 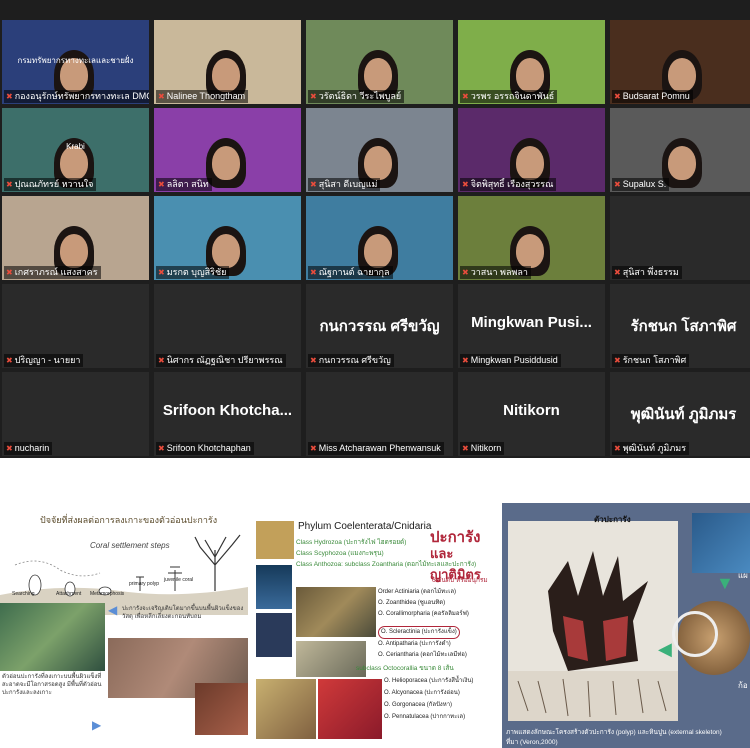 What do you see at coordinates (531, 238) in the screenshot?
I see `participant-tile: ✖ วาสนา พลพลา` at bounding box center [531, 238].